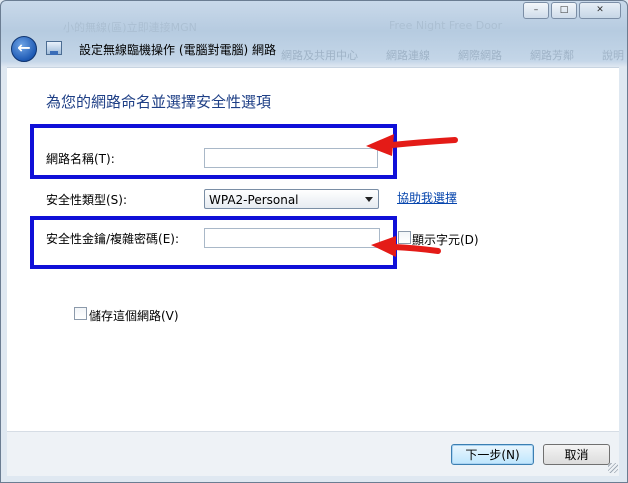 The width and height of the screenshot is (628, 483). I want to click on background-window-title: 小的無線(區)立即連接MGN, so click(130, 27).